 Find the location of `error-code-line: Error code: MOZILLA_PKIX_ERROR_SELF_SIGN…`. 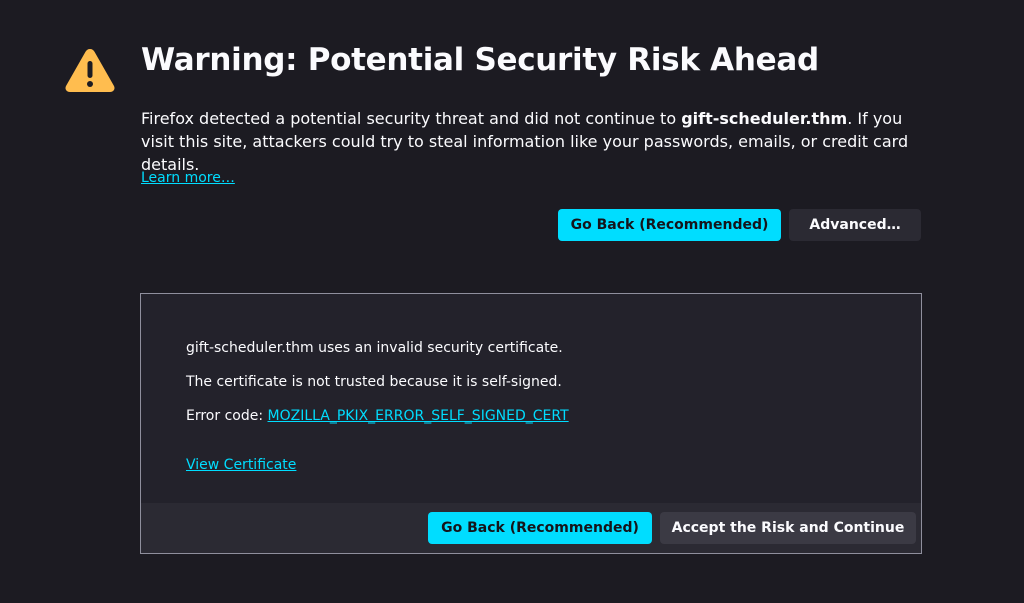

error-code-line: Error code: MOZILLA_PKIX_ERROR_SELF_SIGN… is located at coordinates (377, 416).